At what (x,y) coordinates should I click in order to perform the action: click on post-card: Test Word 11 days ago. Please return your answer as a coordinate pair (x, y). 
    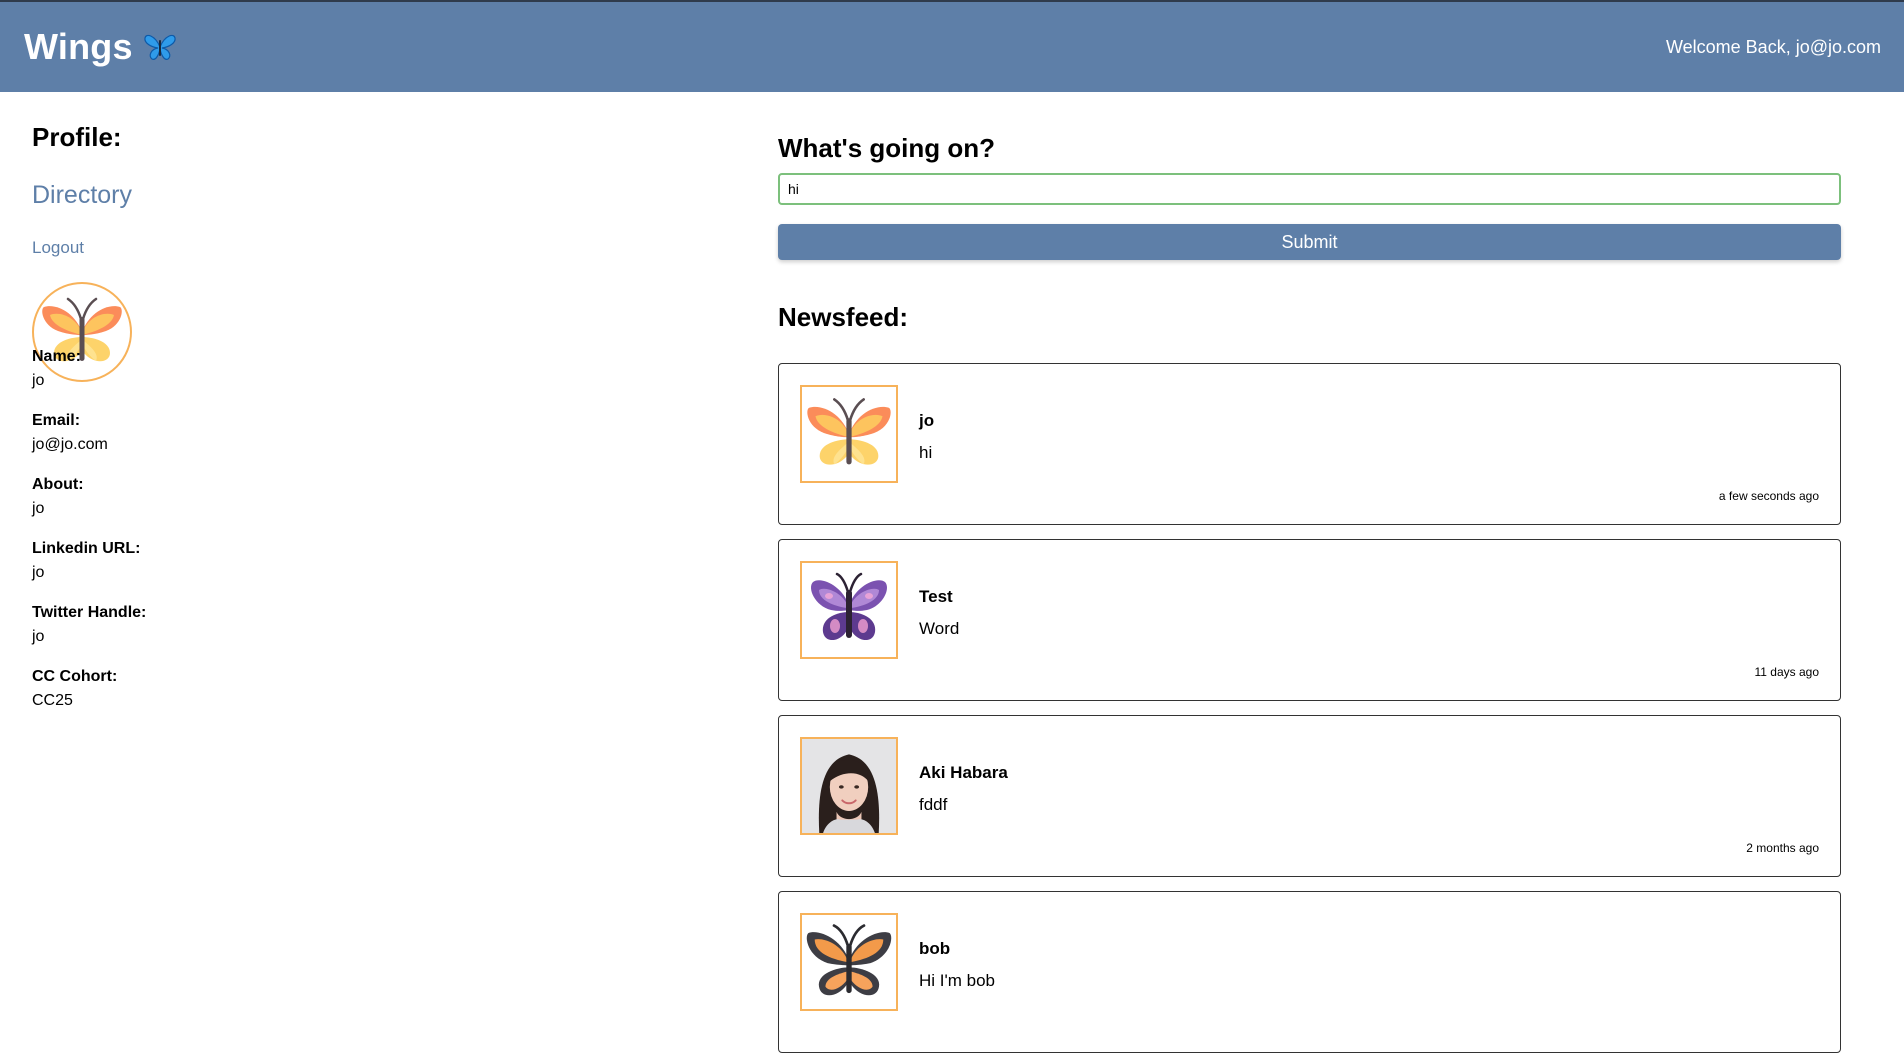
    Looking at the image, I should click on (1309, 620).